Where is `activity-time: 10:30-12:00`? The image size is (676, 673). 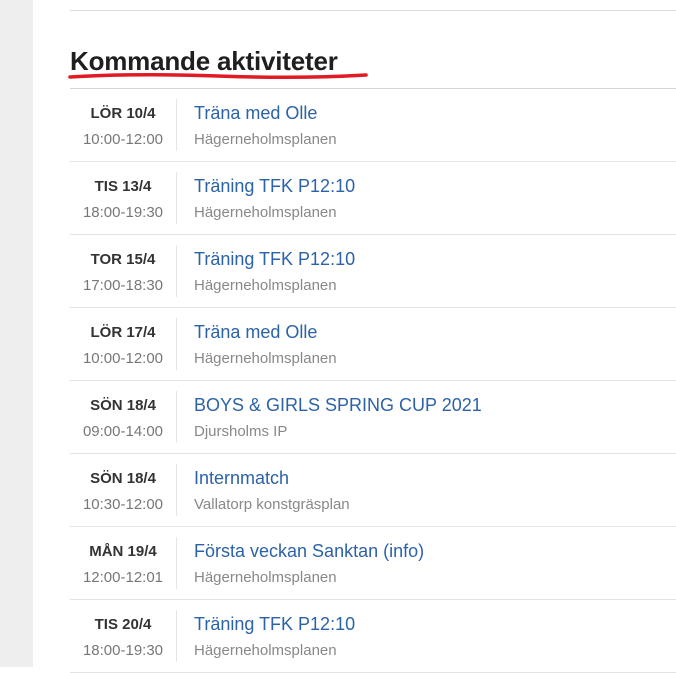 activity-time: 10:30-12:00 is located at coordinates (123, 504).